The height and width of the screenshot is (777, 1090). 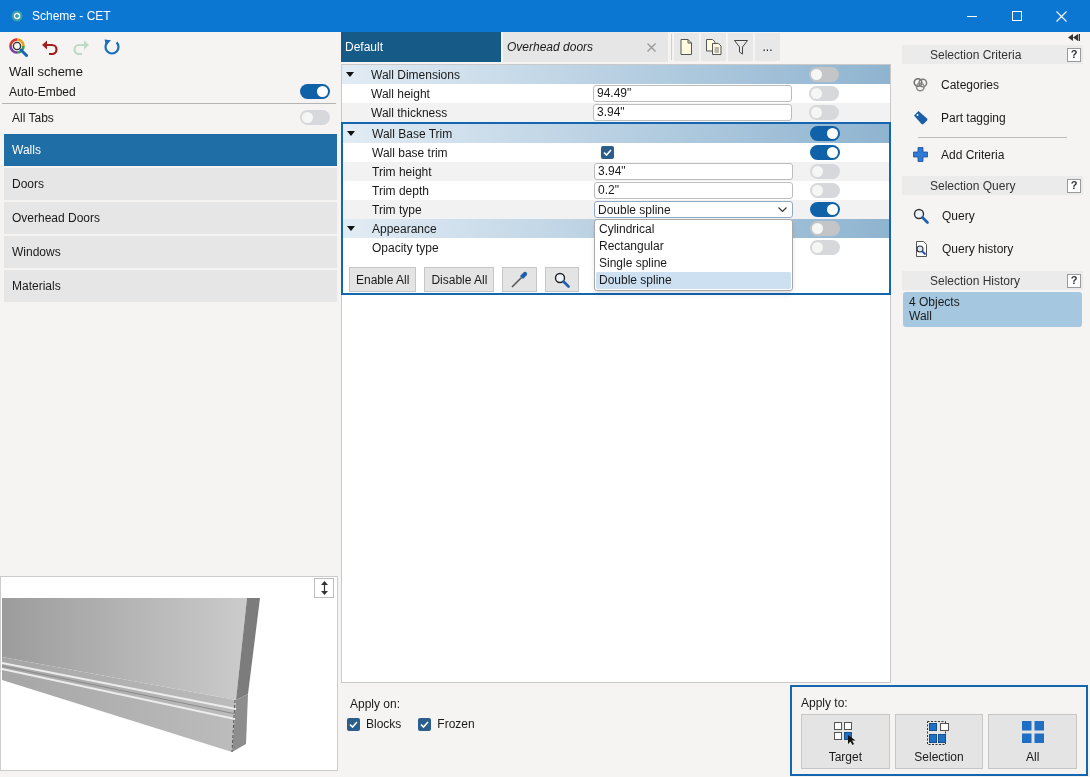 What do you see at coordinates (959, 117) in the screenshot?
I see `menu-item: Part tagging` at bounding box center [959, 117].